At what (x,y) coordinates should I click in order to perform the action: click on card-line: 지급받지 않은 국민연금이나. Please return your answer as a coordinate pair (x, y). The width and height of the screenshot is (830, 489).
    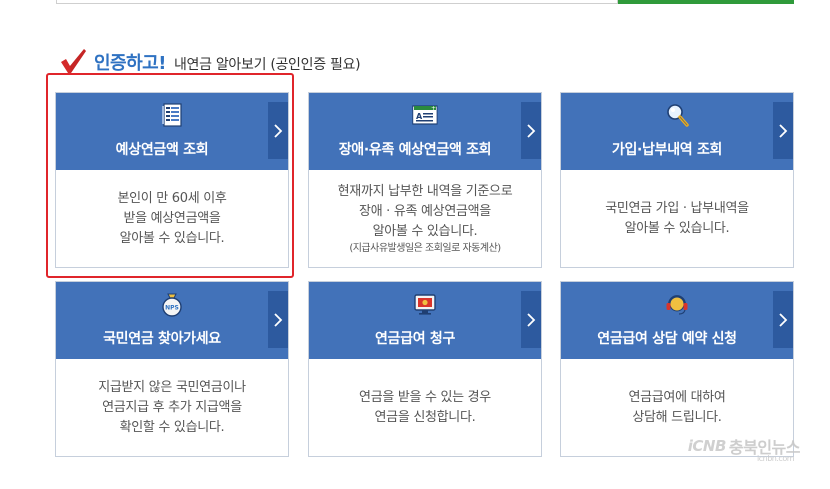
    Looking at the image, I should click on (172, 387).